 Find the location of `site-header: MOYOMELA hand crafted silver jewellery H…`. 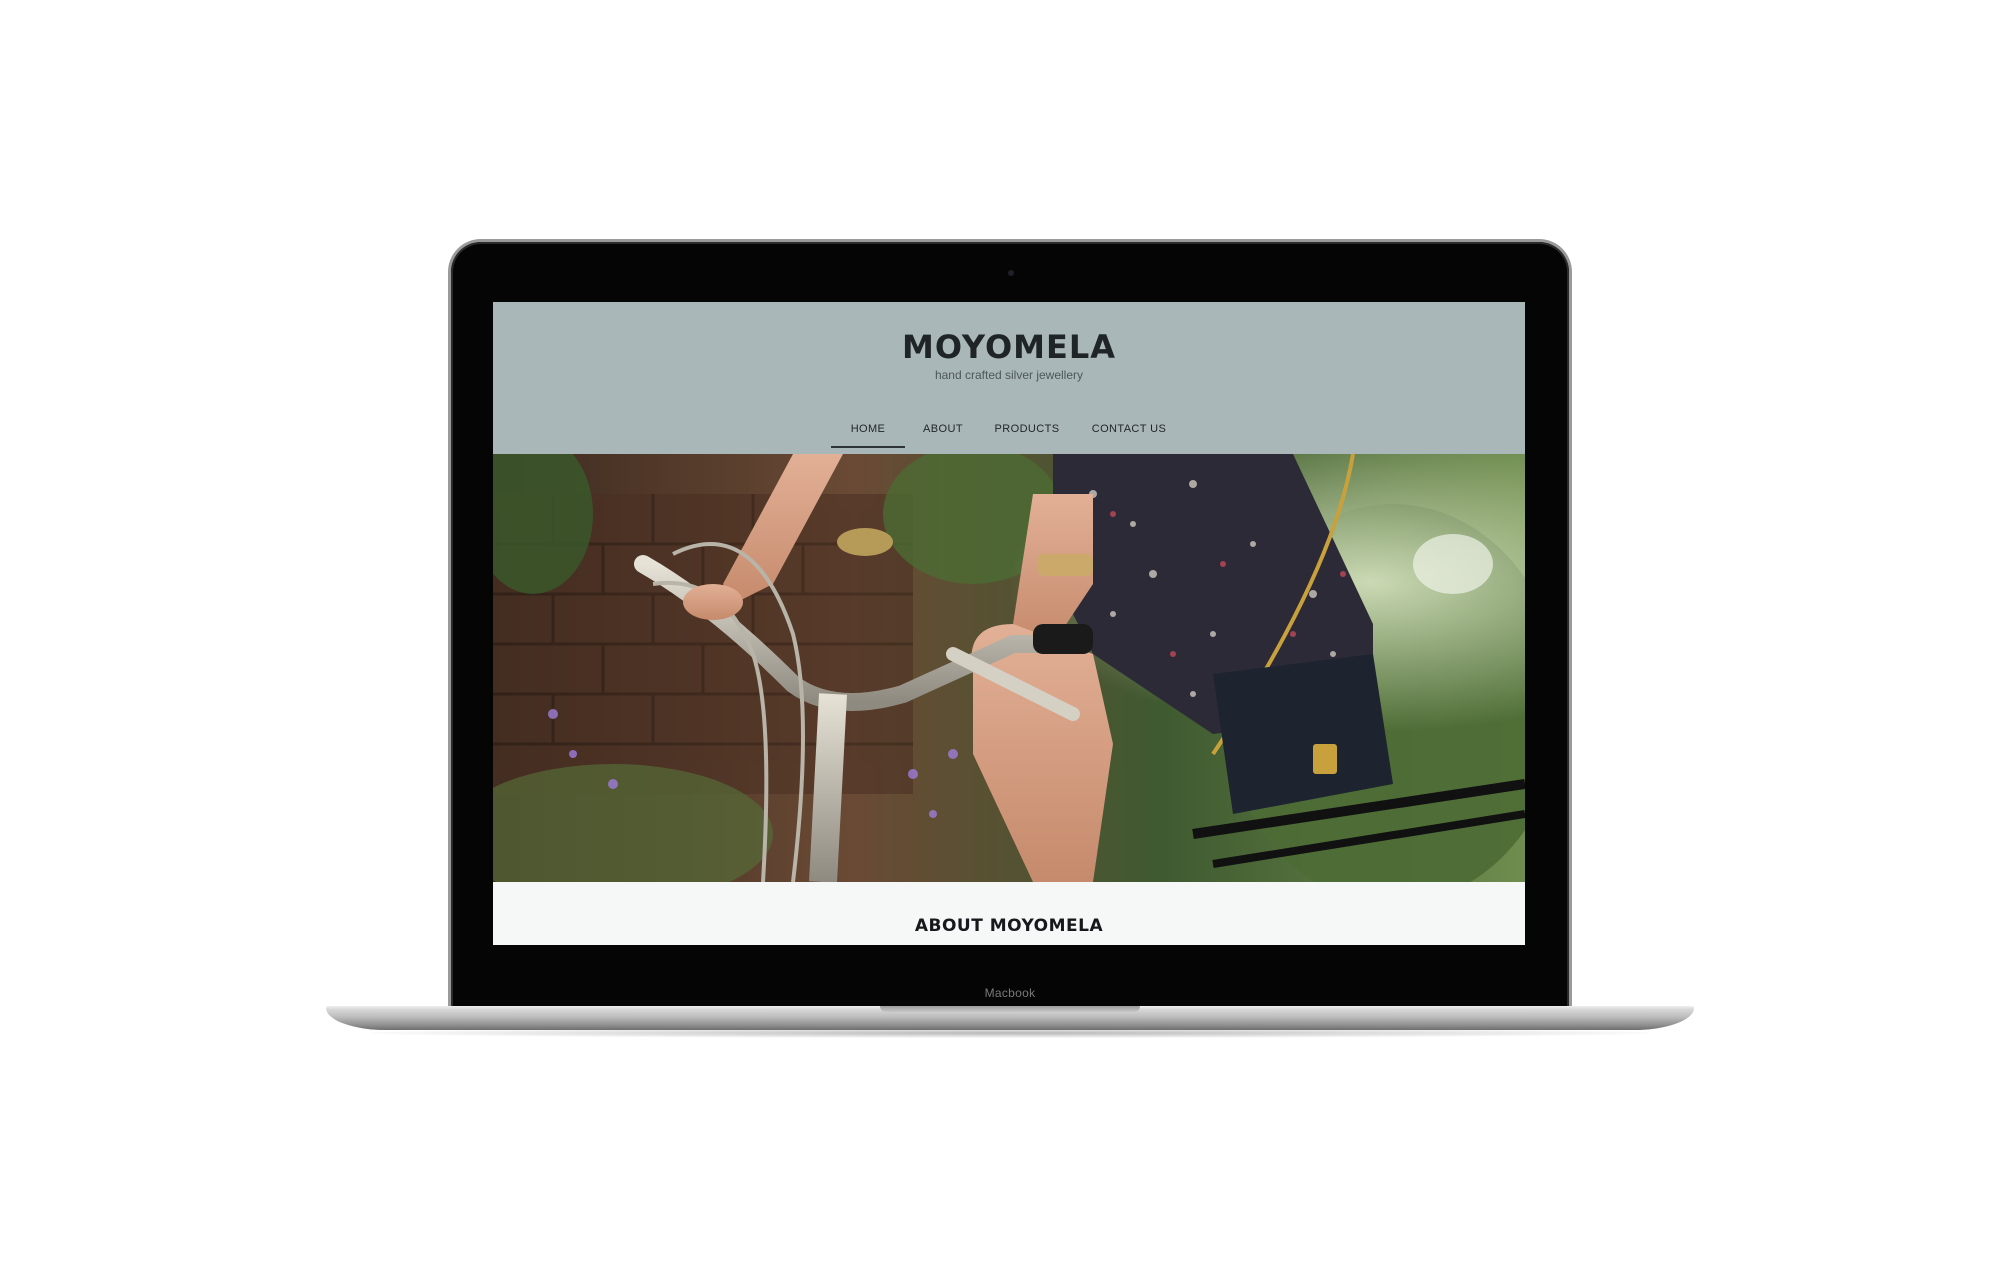

site-header: MOYOMELA hand crafted silver jewellery H… is located at coordinates (1009, 378).